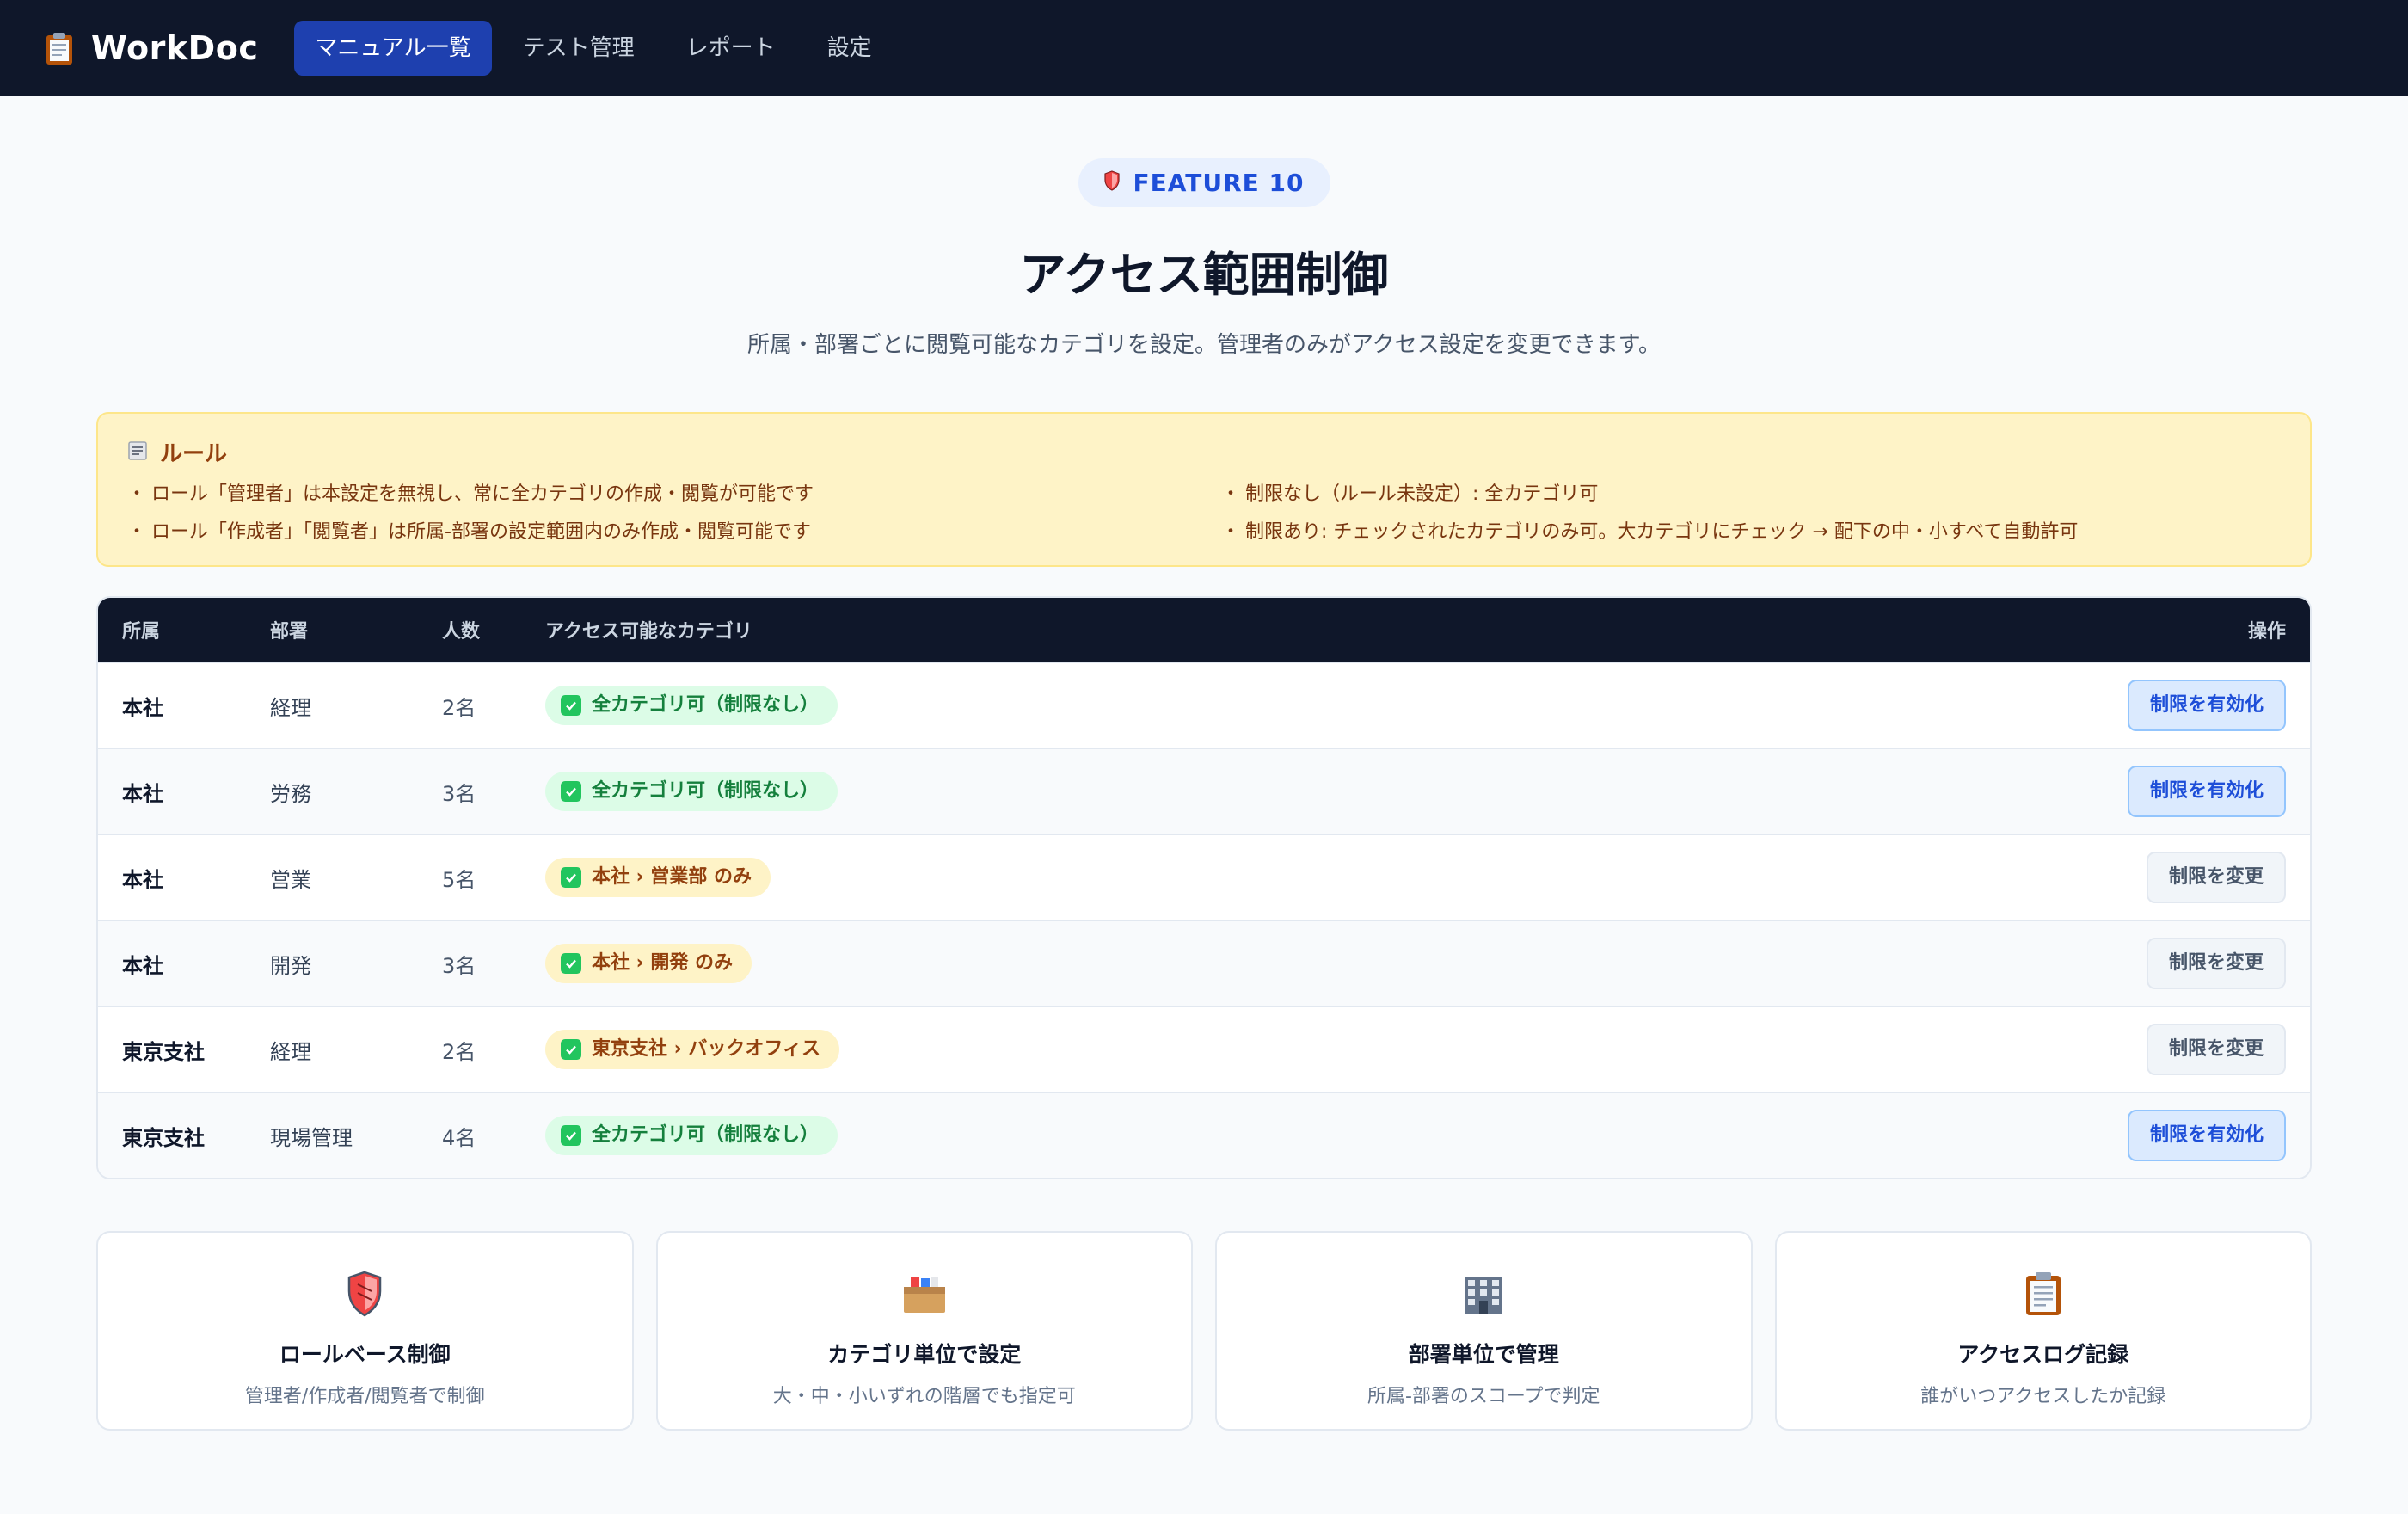 This screenshot has width=2408, height=1514. What do you see at coordinates (924, 1396) in the screenshot?
I see `feature-desc: 大・中・小いずれの階層でも指定可` at bounding box center [924, 1396].